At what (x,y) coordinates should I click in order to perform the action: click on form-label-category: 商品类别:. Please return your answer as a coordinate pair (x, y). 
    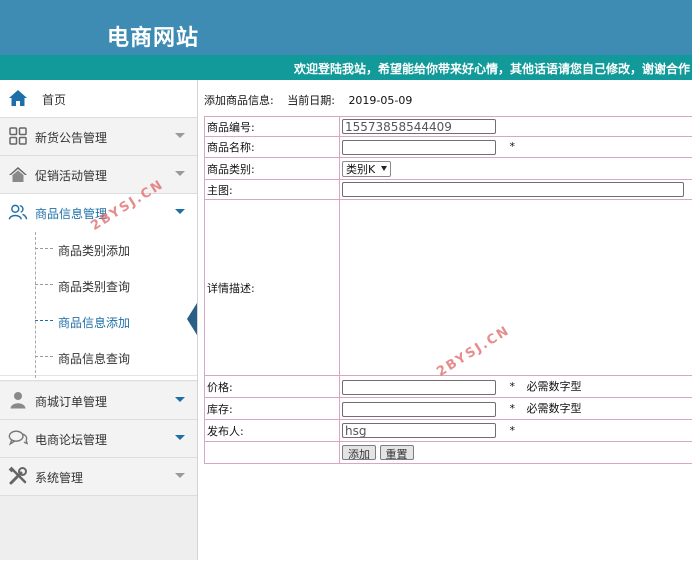
    Looking at the image, I should click on (272, 168).